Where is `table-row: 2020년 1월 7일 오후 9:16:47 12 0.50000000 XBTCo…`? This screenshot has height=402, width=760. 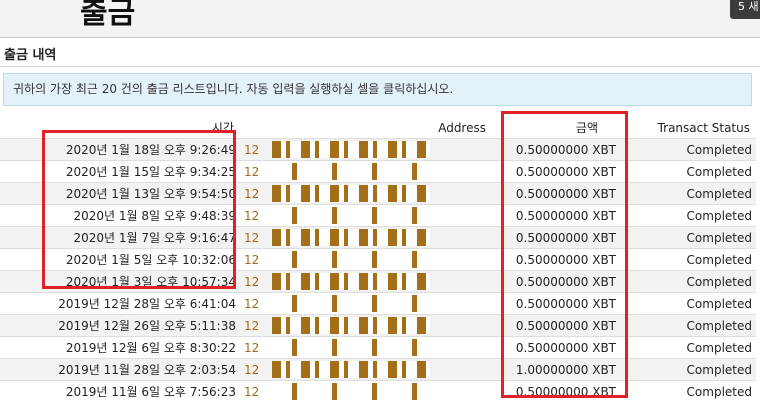 table-row: 2020년 1월 7일 오후 9:16:47 12 0.50000000 XBTCo… is located at coordinates (378, 238).